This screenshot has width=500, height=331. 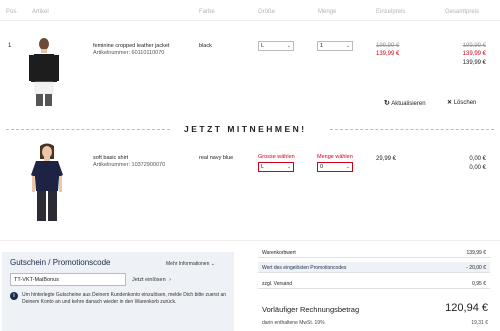 What do you see at coordinates (129, 165) in the screenshot?
I see `item-article-number: Artikelnummer: 10372900070` at bounding box center [129, 165].